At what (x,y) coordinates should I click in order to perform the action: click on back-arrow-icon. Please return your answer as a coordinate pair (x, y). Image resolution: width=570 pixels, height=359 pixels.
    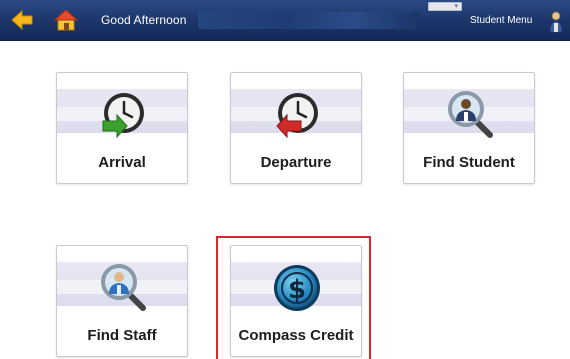
    Looking at the image, I should click on (22, 20).